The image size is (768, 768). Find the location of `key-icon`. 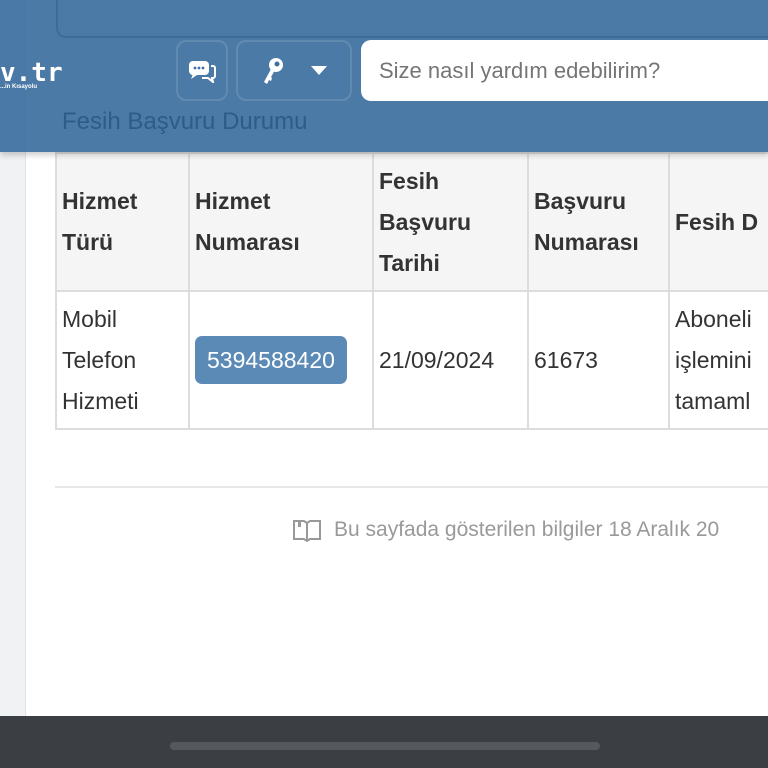

key-icon is located at coordinates (273, 70).